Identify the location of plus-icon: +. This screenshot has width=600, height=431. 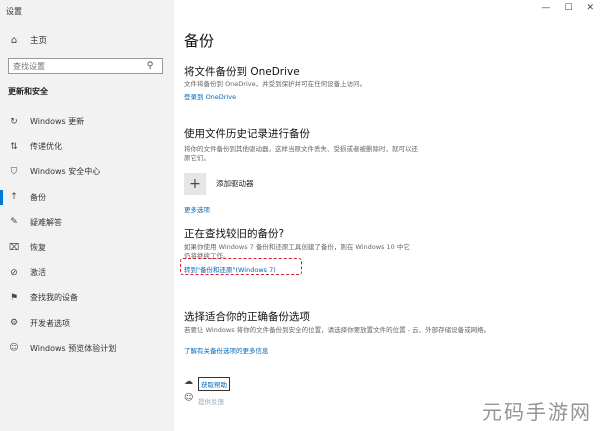
(195, 184).